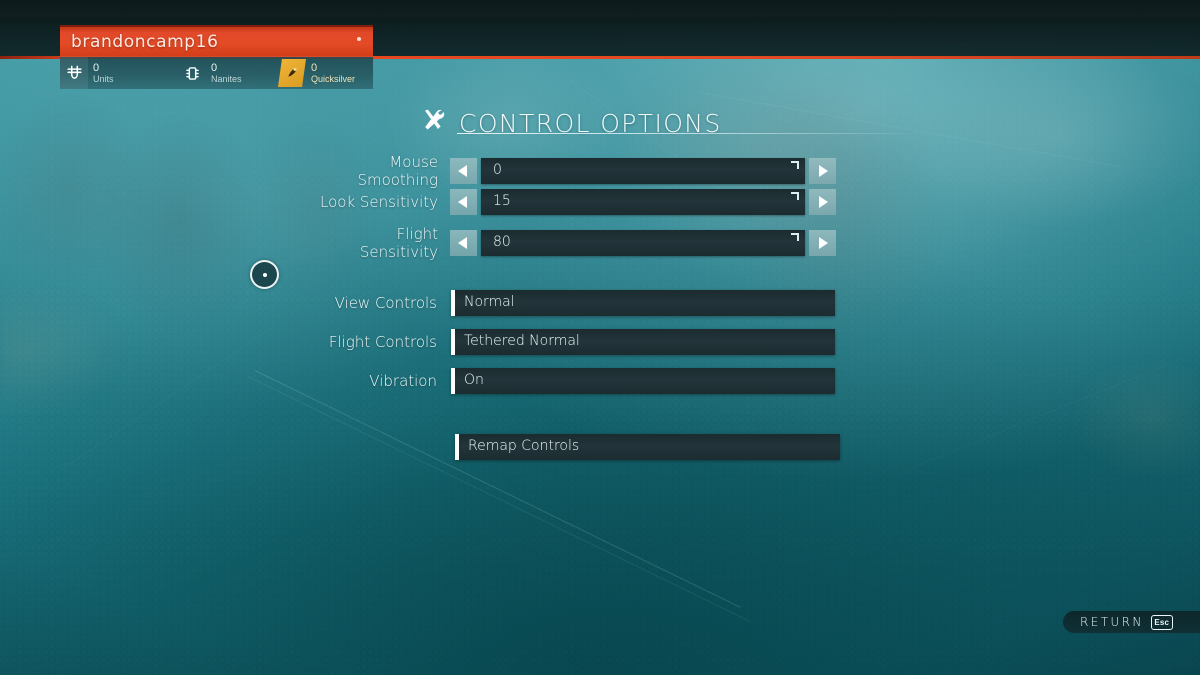 Image resolution: width=1200 pixels, height=675 pixels. What do you see at coordinates (489, 302) in the screenshot?
I see `value-view-controls: Normal` at bounding box center [489, 302].